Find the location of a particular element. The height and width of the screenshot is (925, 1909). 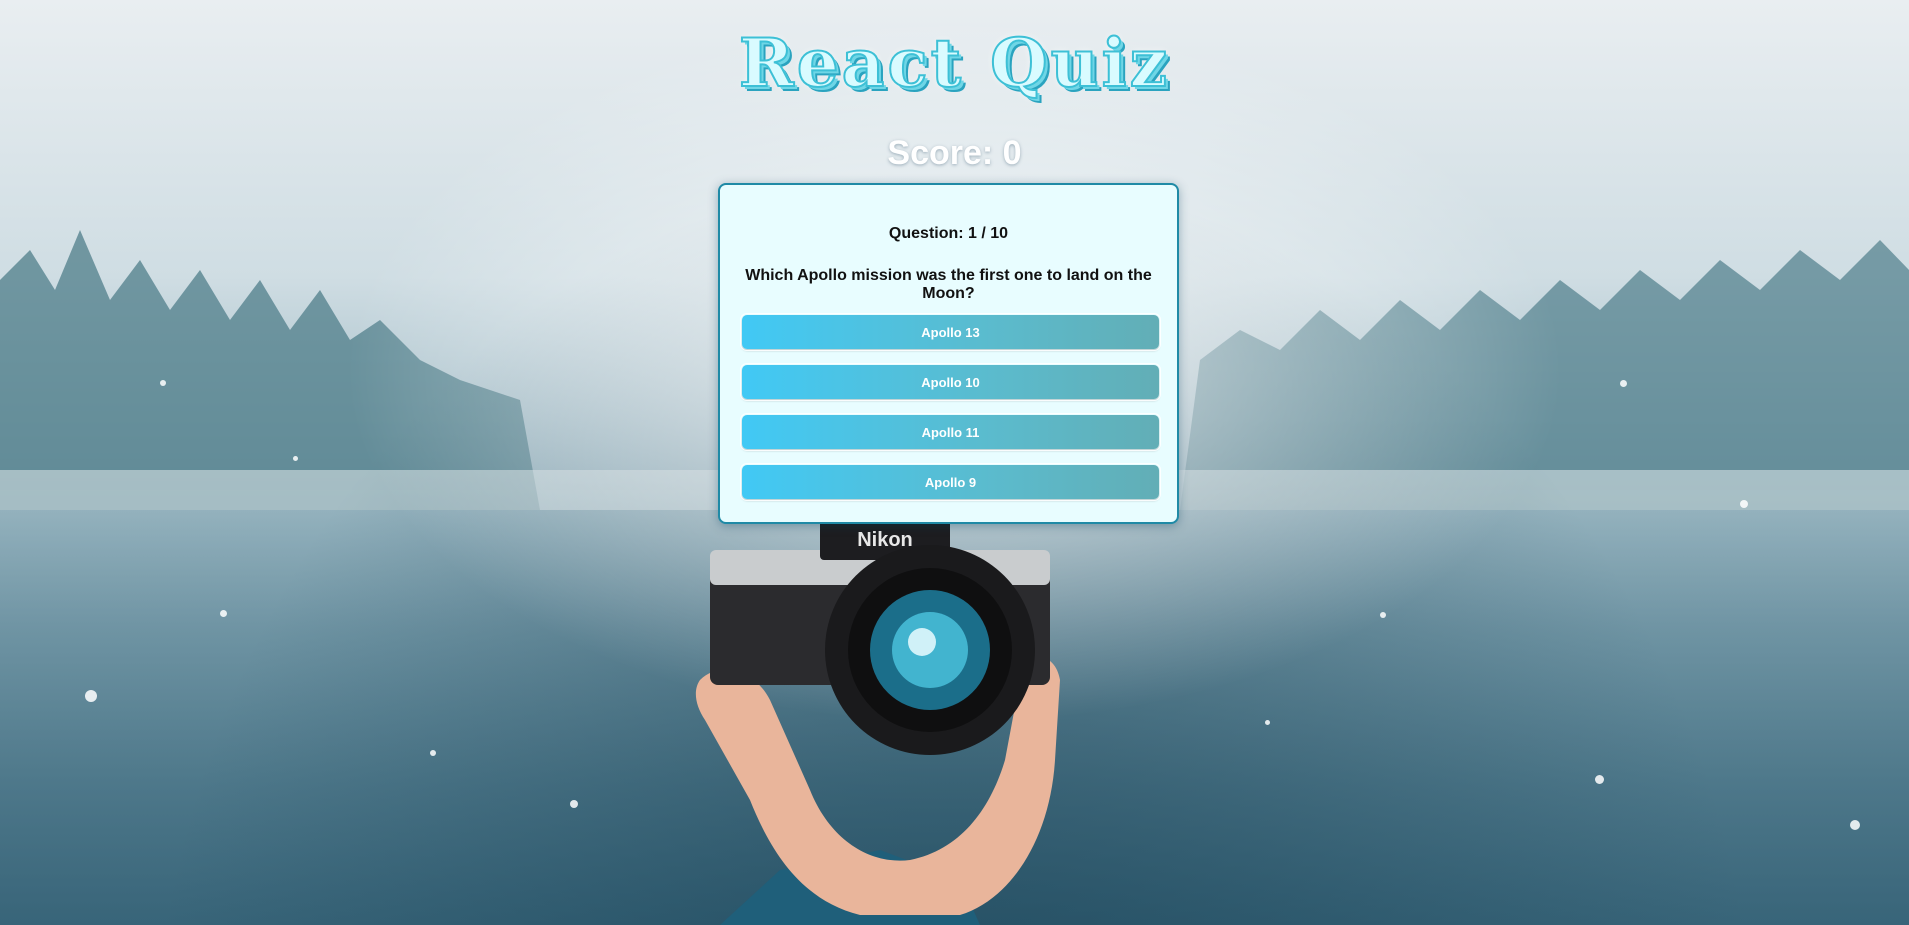

answer-button-apollo-13: Apollo 13 is located at coordinates (950, 332).